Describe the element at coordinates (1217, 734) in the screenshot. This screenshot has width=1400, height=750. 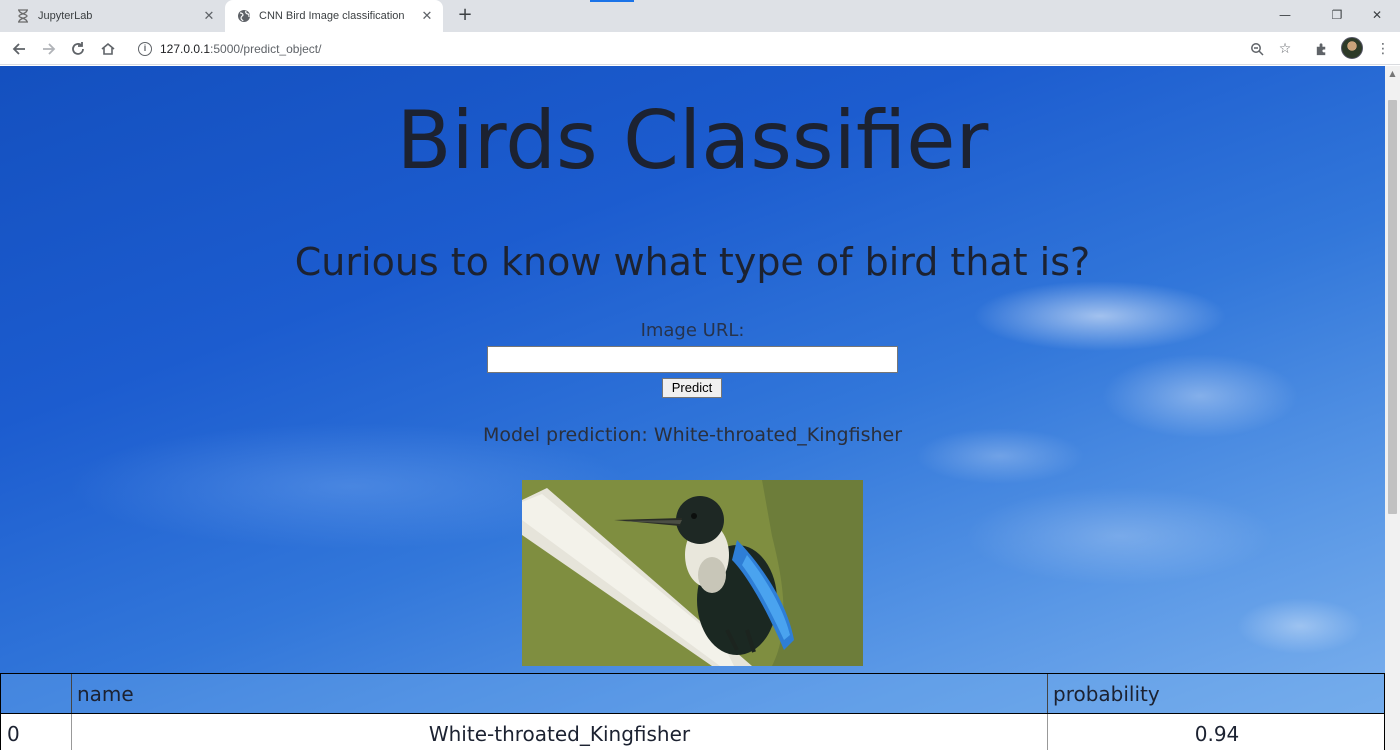
I see `row-probability: 0.94` at that location.